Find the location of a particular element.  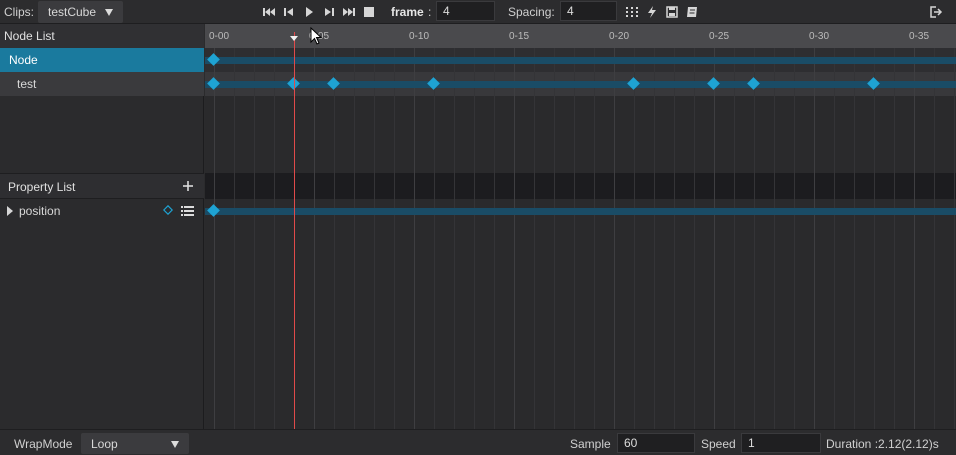

ruler-tick-label: 0-00 is located at coordinates (219, 36).